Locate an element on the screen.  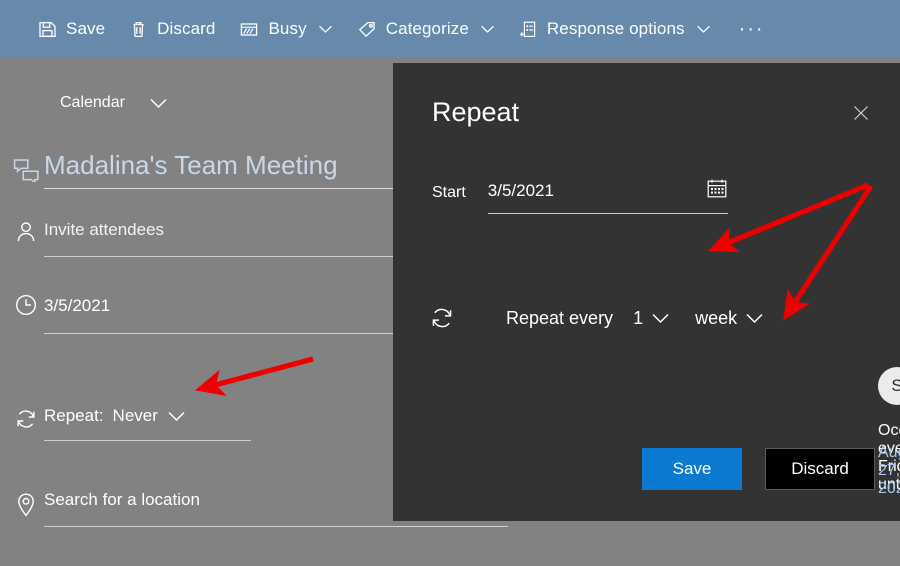
repeat-start-date-input: 3/5/2021 is located at coordinates (607, 196).